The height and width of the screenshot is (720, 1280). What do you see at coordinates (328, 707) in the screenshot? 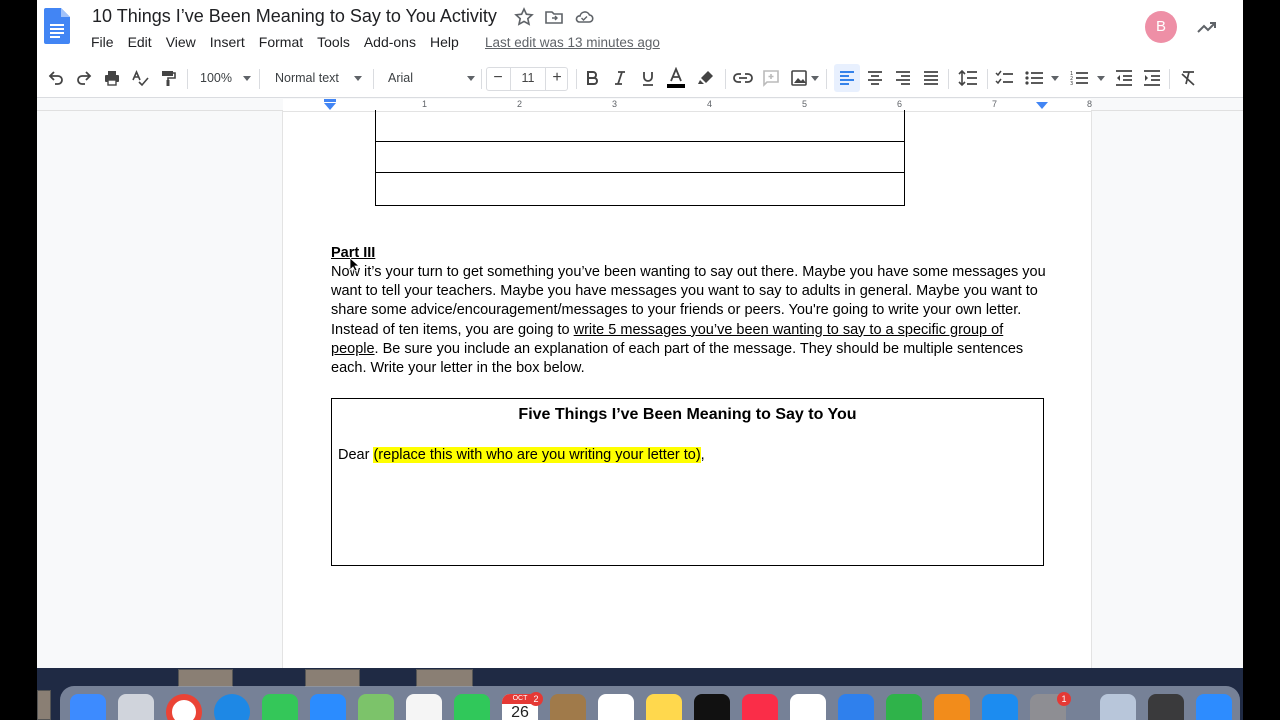
I see `mail-icon` at bounding box center [328, 707].